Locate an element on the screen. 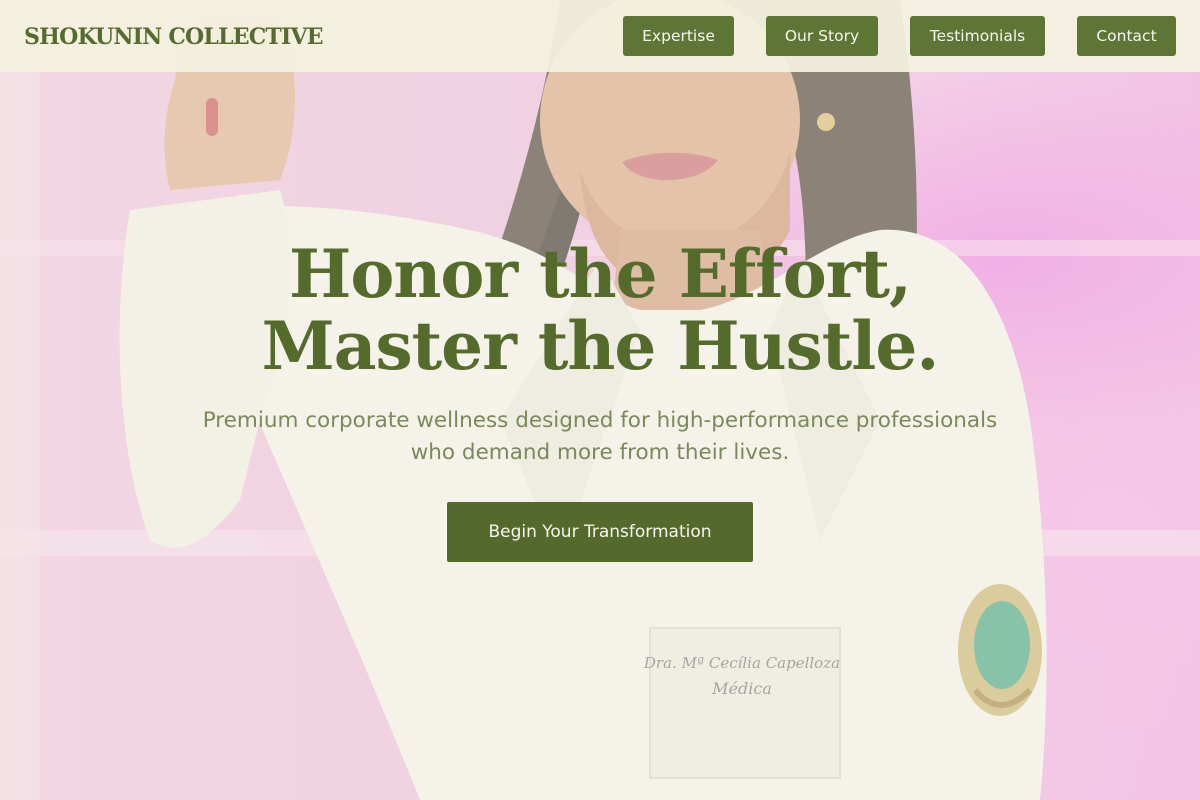  hero-headline-line2: Master the Hustle. is located at coordinates (600, 346).